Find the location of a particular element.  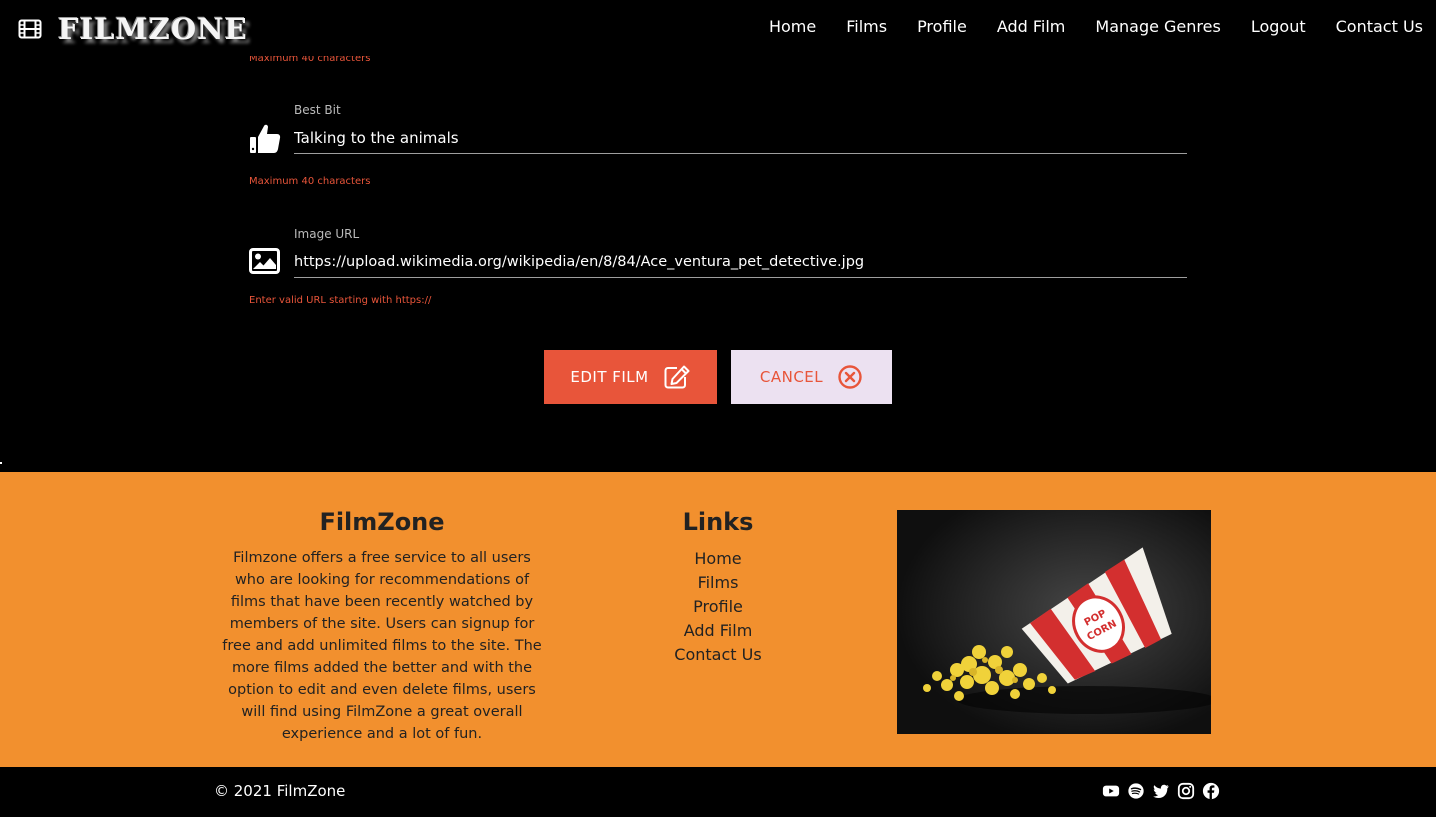

cancel-button: CANCEL is located at coordinates (811, 377).